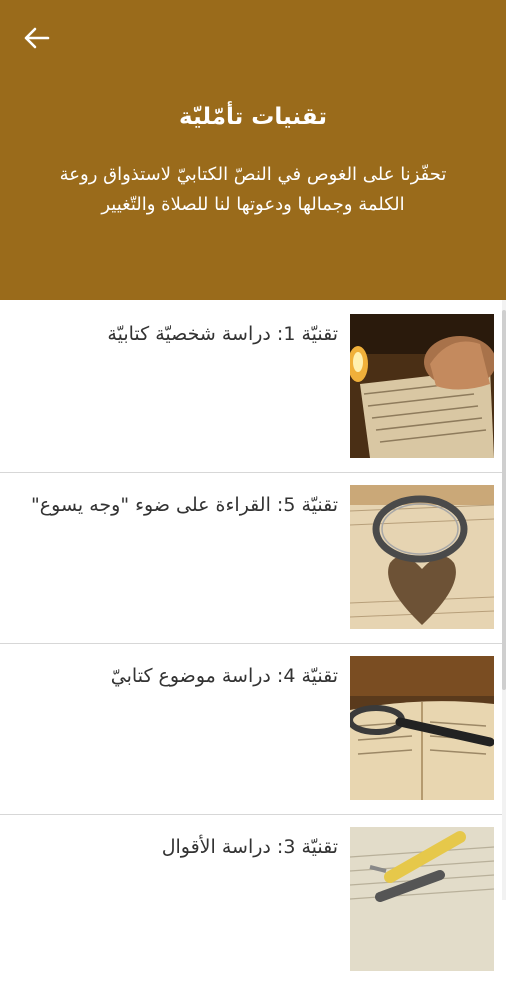  What do you see at coordinates (184, 505) in the screenshot?
I see `technique-title: تقنيّة 5: القراءة على ضوء "وجه يسوع"` at bounding box center [184, 505].